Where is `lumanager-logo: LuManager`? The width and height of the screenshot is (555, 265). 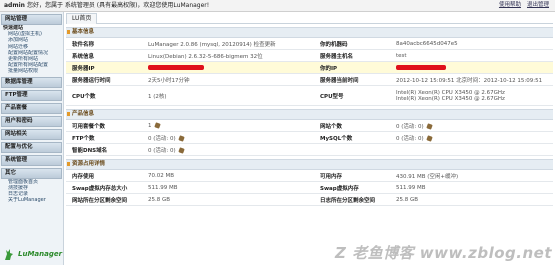
lumanager-logo: LuManager is located at coordinates (32, 254).